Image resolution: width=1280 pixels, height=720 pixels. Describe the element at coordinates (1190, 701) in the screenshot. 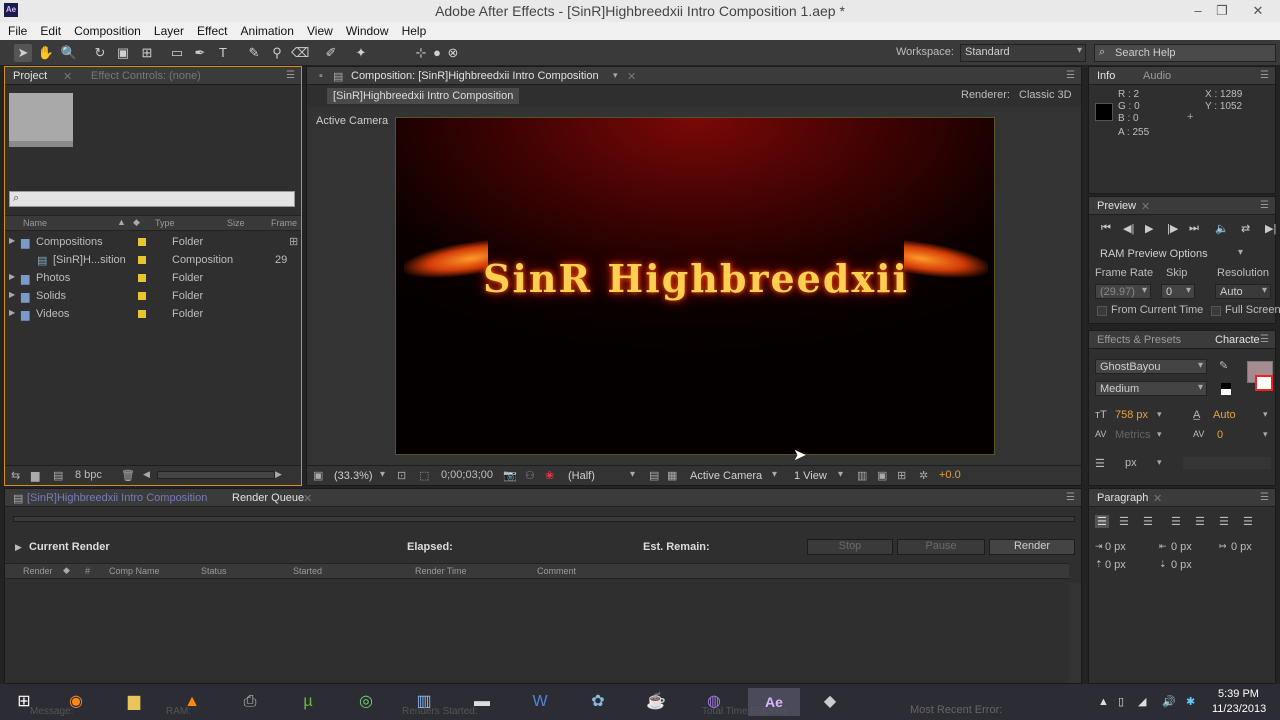

I see `bluetooth-icon: ✱` at that location.